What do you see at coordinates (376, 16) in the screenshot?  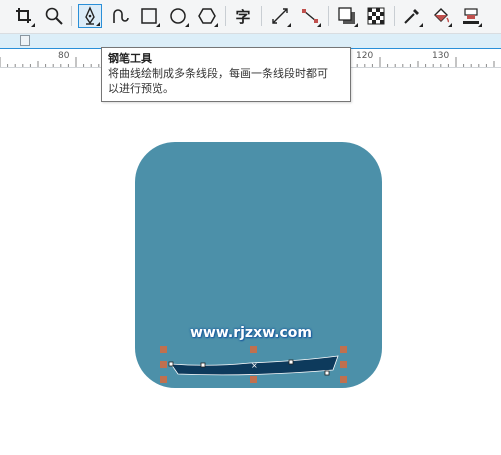 I see `transparency-icon` at bounding box center [376, 16].